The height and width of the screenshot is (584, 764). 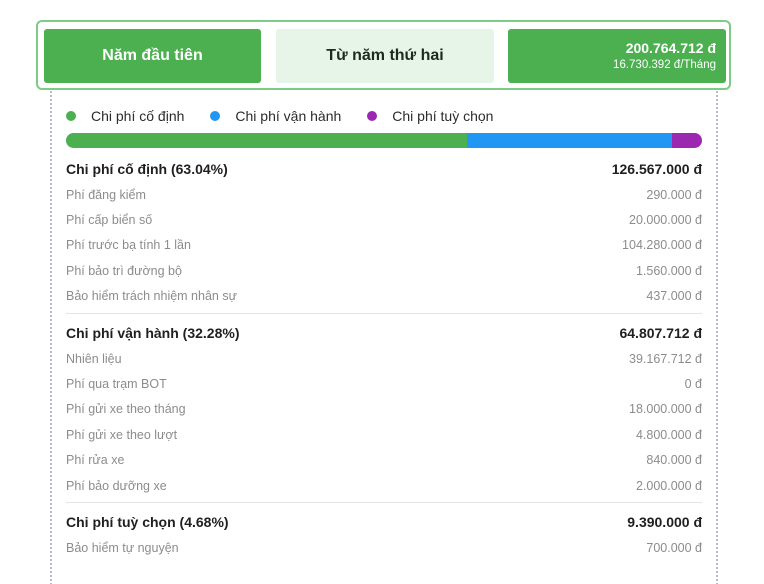 I want to click on cost-label: Bảo hiểm trách nhiệm nhân sự, so click(x=151, y=296).